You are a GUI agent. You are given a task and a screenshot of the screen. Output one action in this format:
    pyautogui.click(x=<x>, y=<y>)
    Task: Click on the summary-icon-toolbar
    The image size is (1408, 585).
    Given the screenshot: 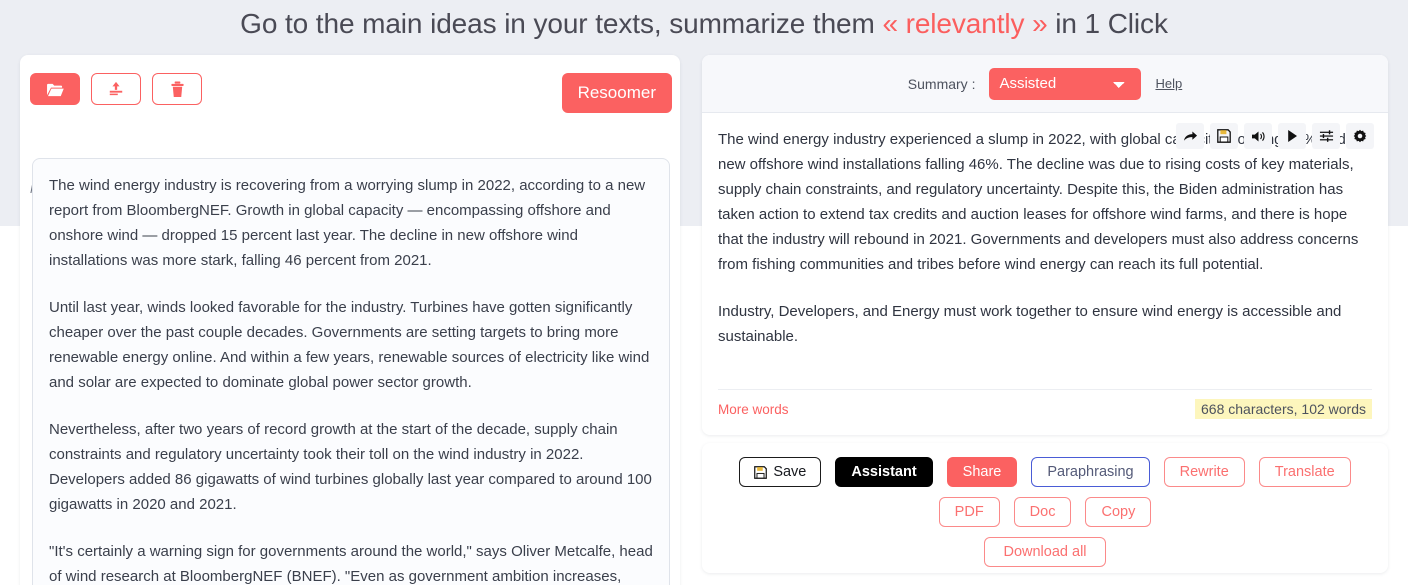 What is the action you would take?
    pyautogui.click(x=1275, y=136)
    